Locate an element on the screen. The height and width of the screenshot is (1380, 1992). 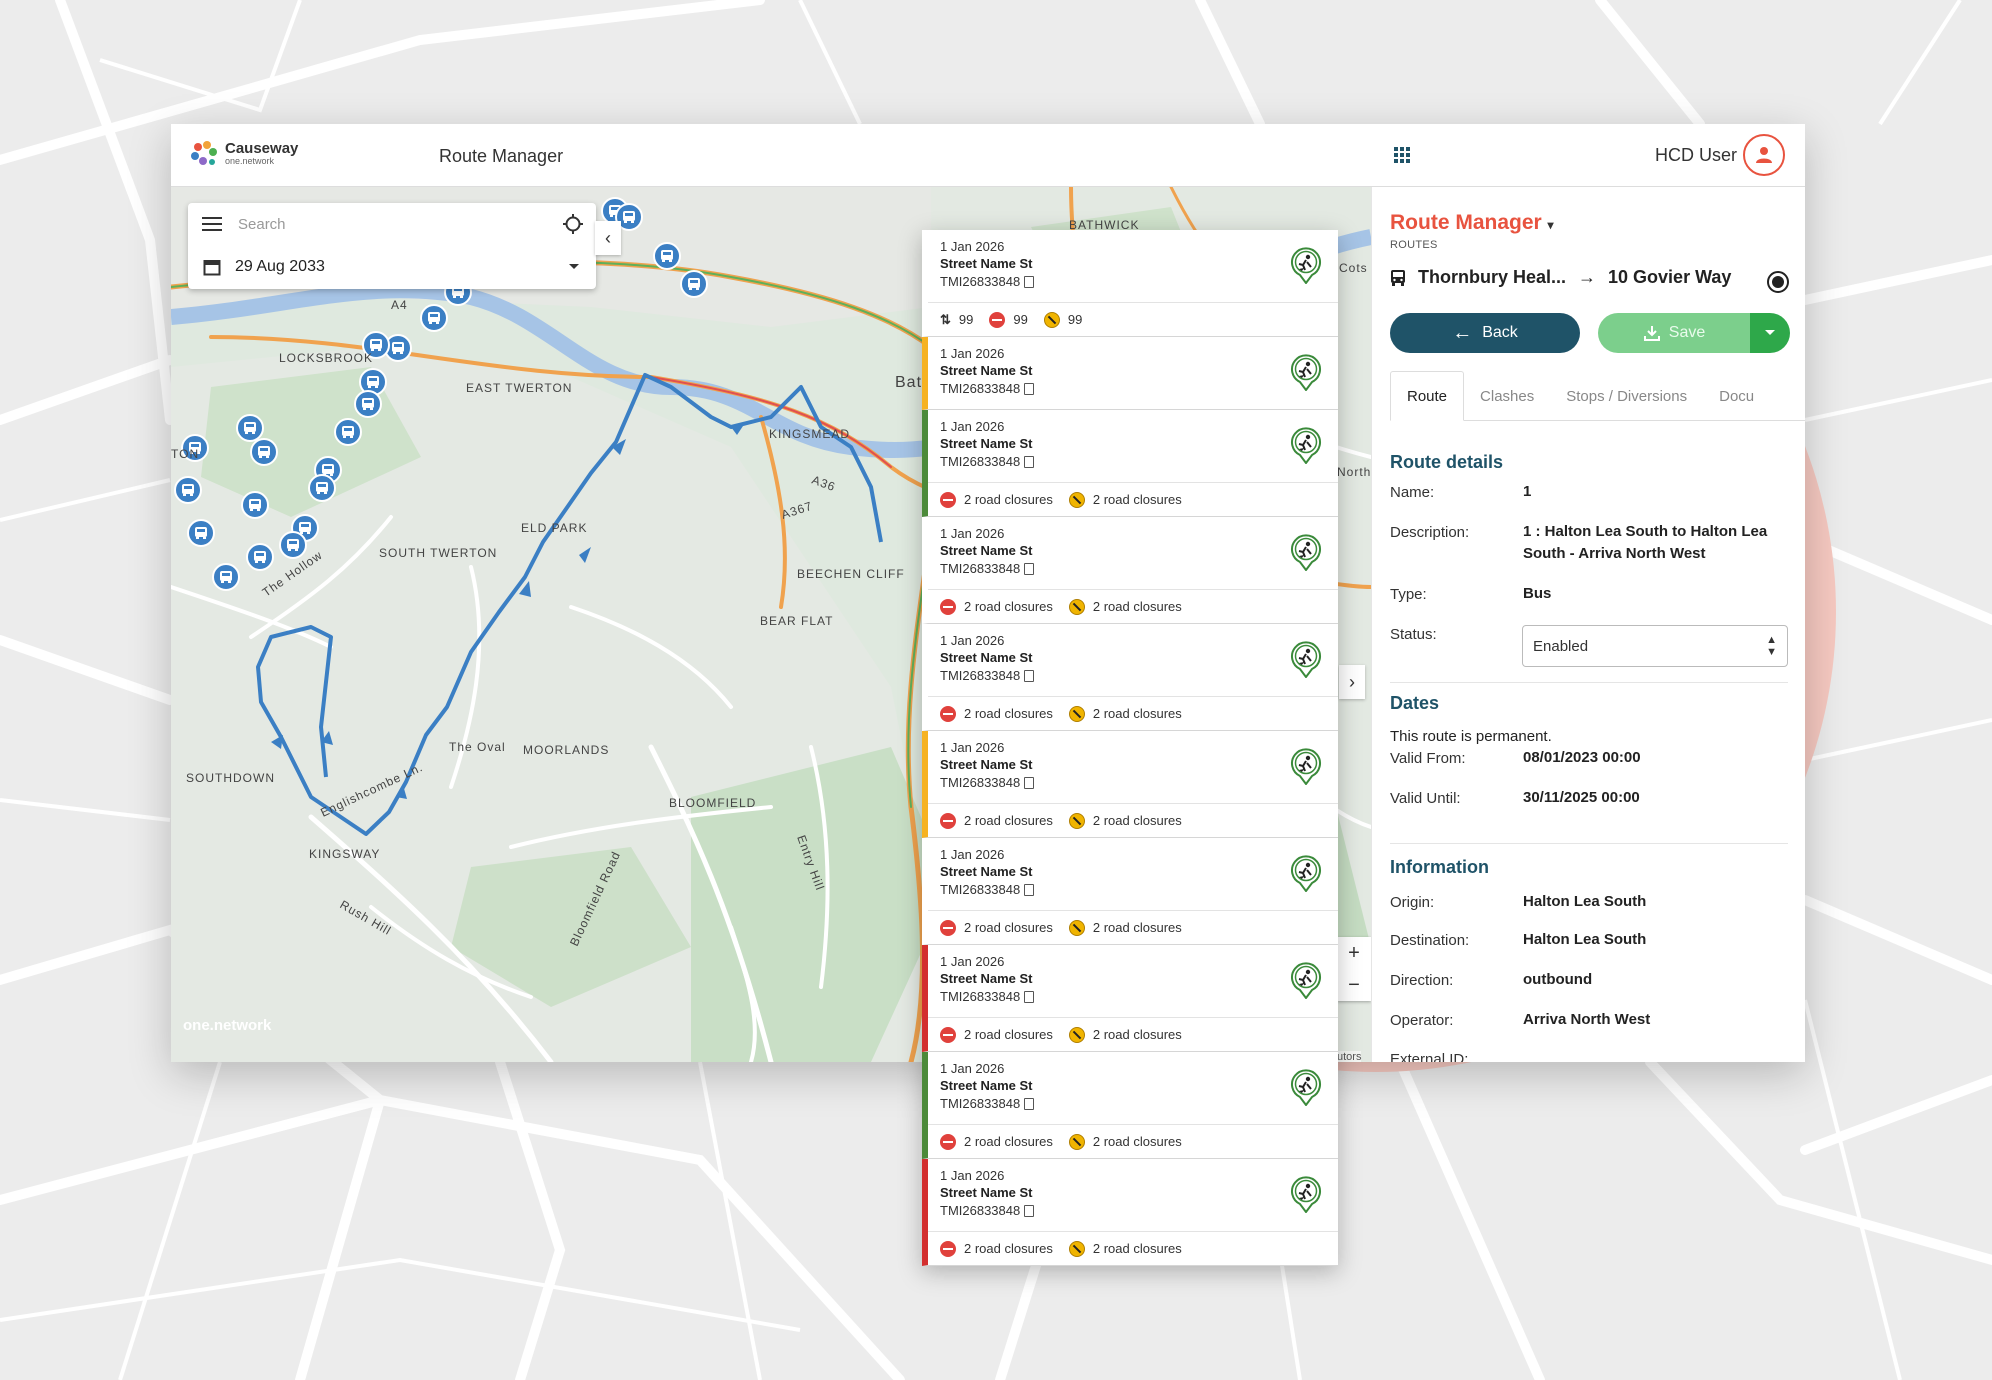
panel-title: Route Manager ▾ is located at coordinates (1472, 223).